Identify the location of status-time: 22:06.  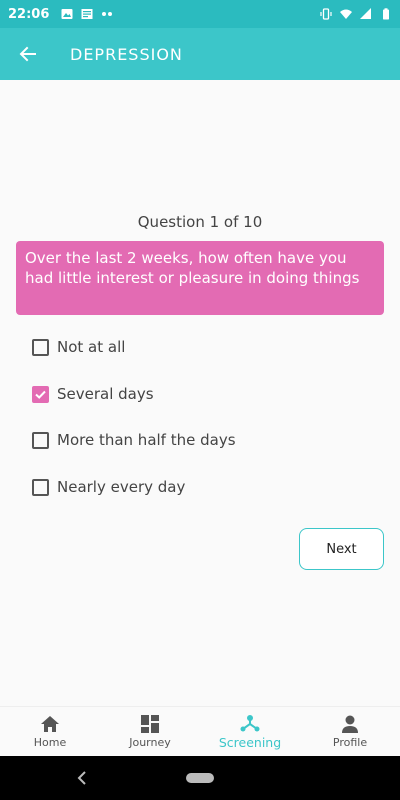
(29, 14).